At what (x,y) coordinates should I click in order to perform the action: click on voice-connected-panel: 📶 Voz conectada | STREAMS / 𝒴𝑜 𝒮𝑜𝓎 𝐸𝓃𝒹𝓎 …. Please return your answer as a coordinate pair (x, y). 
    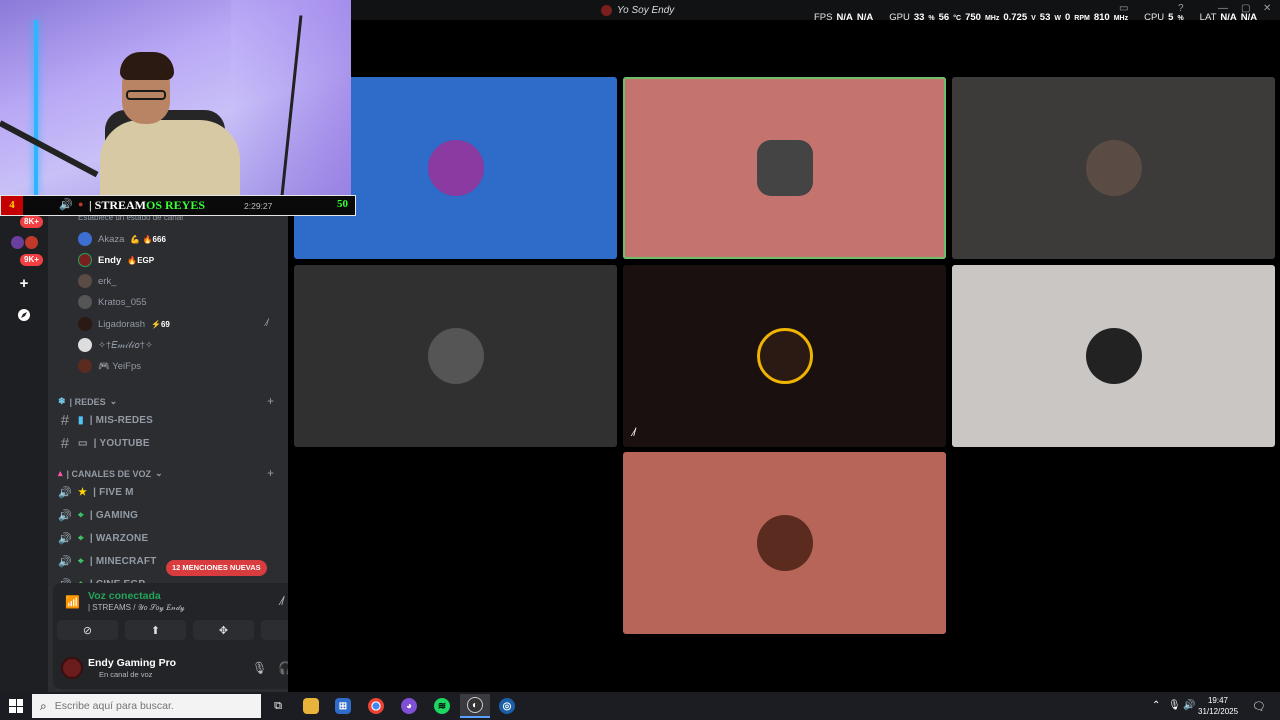
    Looking at the image, I should click on (170, 615).